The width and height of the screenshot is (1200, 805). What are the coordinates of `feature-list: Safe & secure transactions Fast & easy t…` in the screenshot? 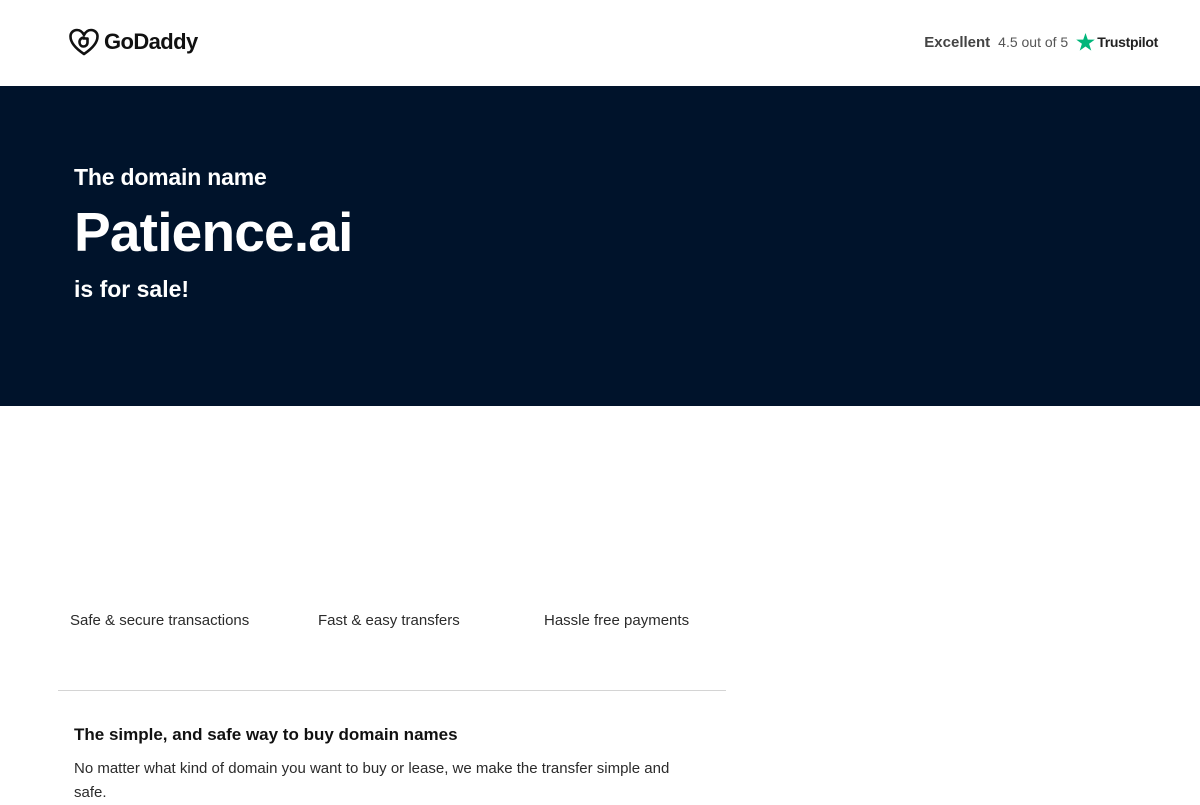 It's located at (600, 624).